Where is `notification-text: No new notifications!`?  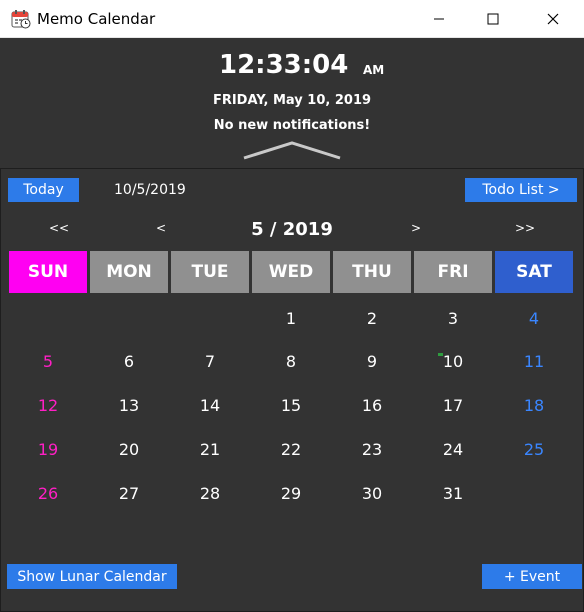
notification-text: No new notifications! is located at coordinates (292, 125).